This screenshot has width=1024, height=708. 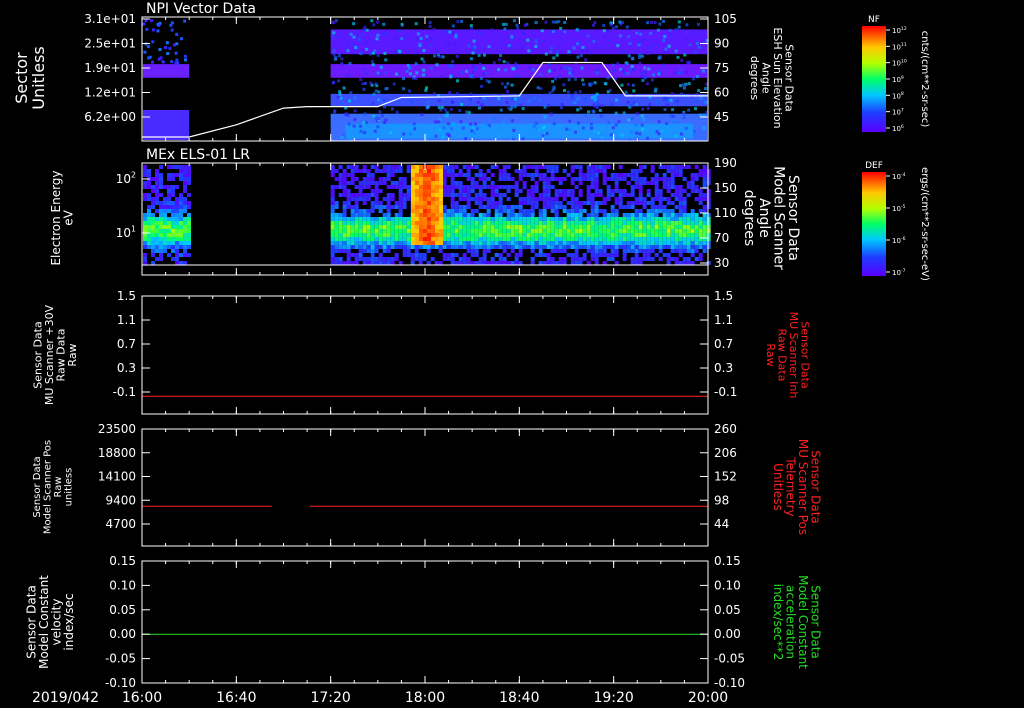 What do you see at coordinates (721, 238) in the screenshot?
I see `y2-tick-label: 70` at bounding box center [721, 238].